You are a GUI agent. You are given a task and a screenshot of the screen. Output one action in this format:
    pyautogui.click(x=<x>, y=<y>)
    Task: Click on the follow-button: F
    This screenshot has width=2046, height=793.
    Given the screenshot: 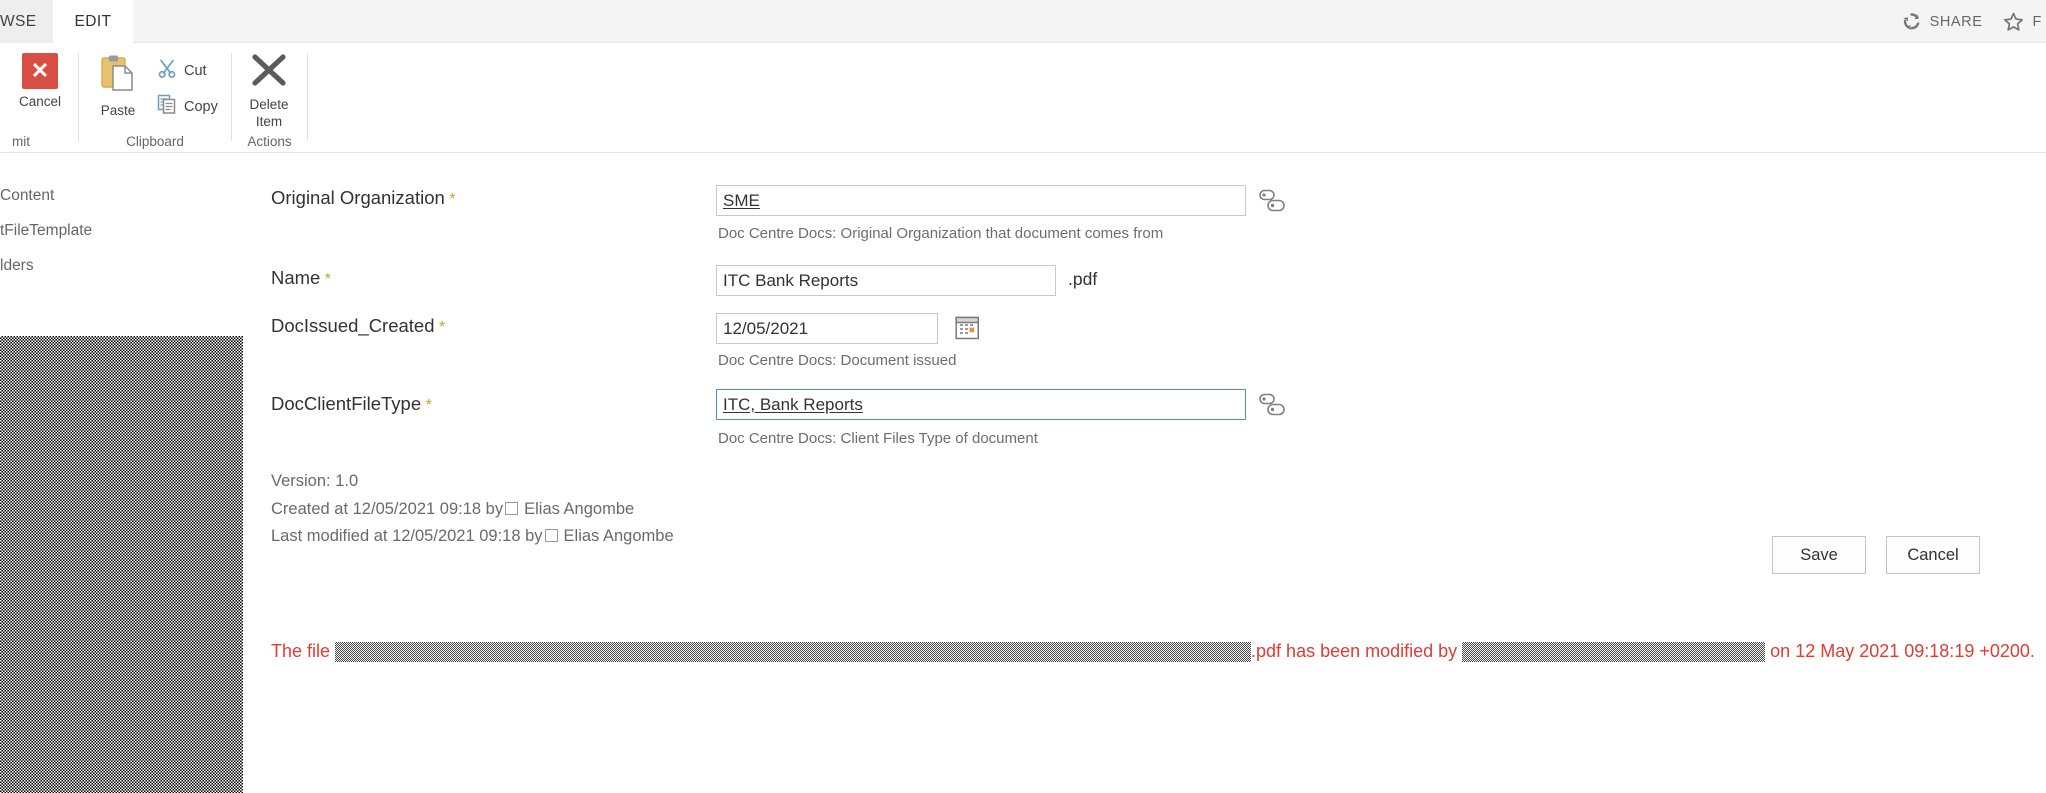 What is the action you would take?
    pyautogui.click(x=2022, y=22)
    